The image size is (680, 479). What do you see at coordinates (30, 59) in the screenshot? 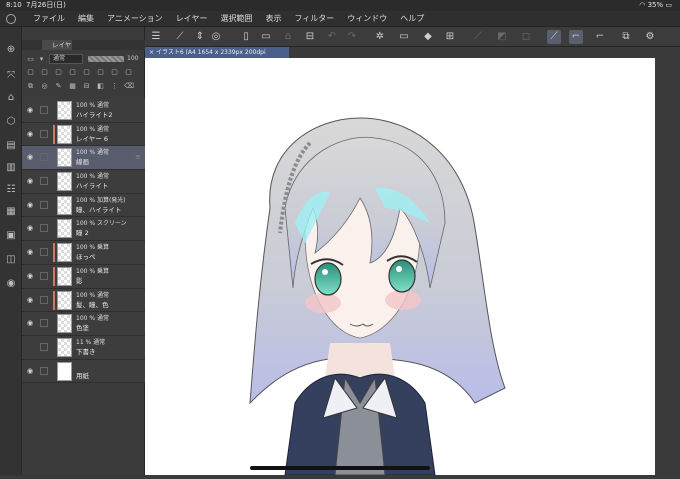
I see `layer-property-icon: ▭` at bounding box center [30, 59].